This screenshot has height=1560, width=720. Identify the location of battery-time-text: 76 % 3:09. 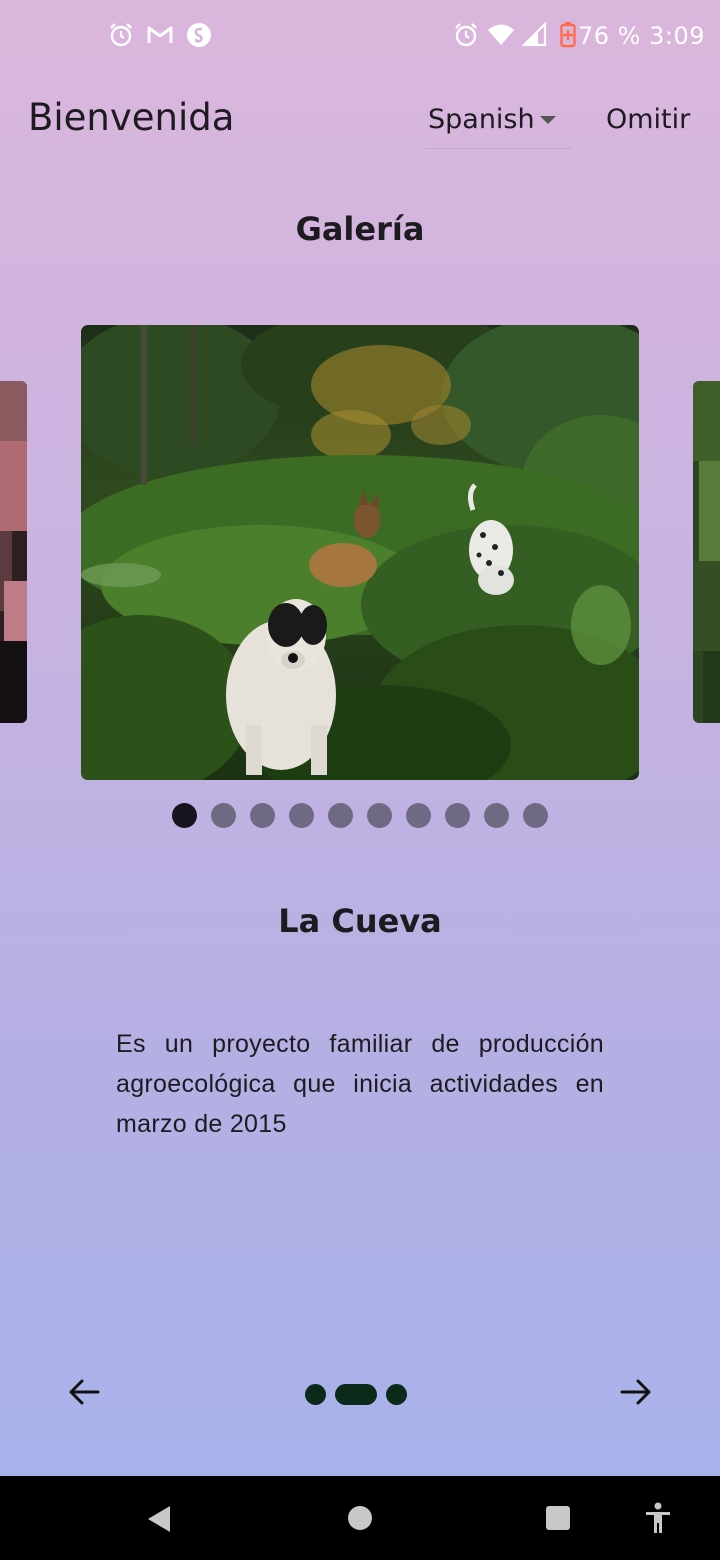
(641, 36).